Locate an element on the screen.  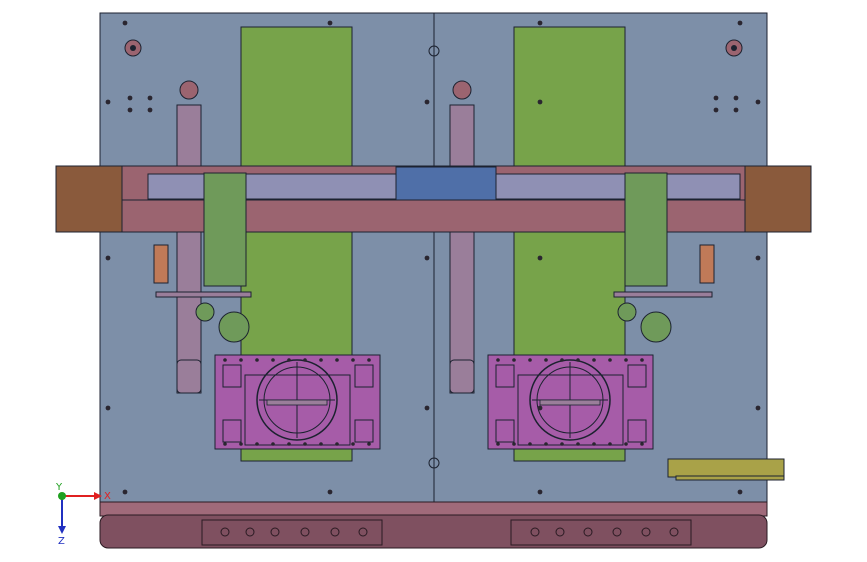
side-part is located at coordinates (726, 469).